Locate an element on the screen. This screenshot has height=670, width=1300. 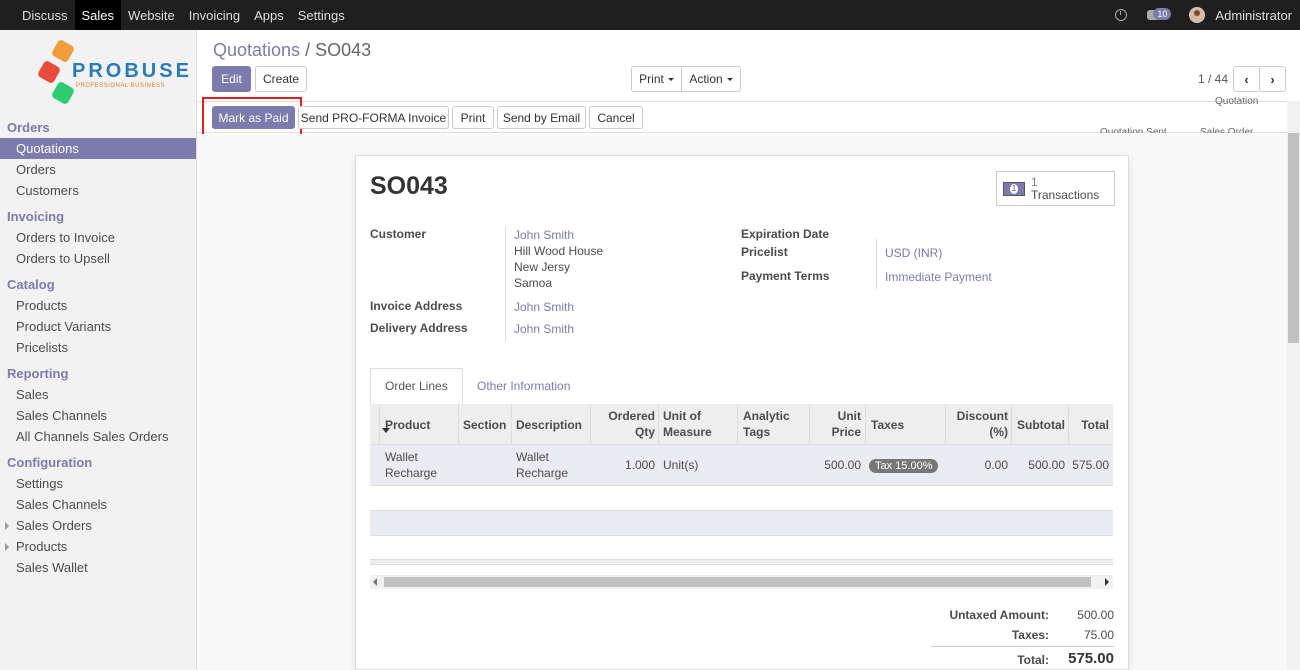
sidebar-item-sales-channels: Sales Channels is located at coordinates (98, 415).